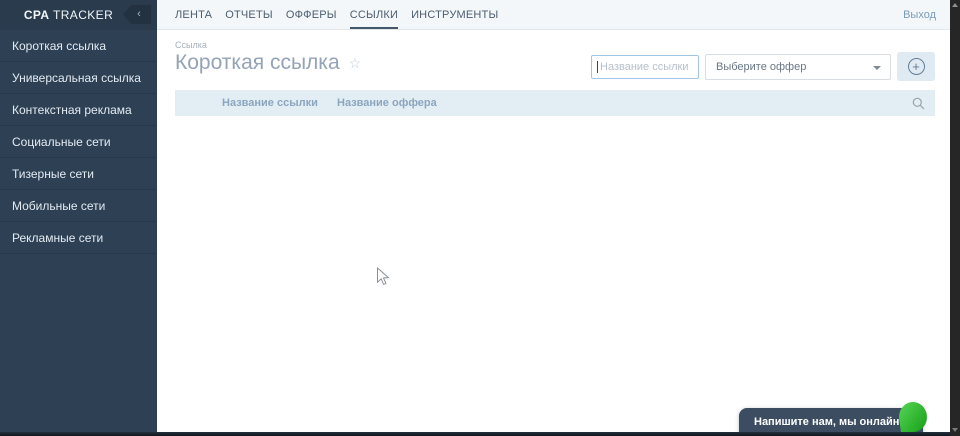 The image size is (960, 436). Describe the element at coordinates (374, 14) in the screenshot. I see `tab-links: ССЫЛКИ` at that location.